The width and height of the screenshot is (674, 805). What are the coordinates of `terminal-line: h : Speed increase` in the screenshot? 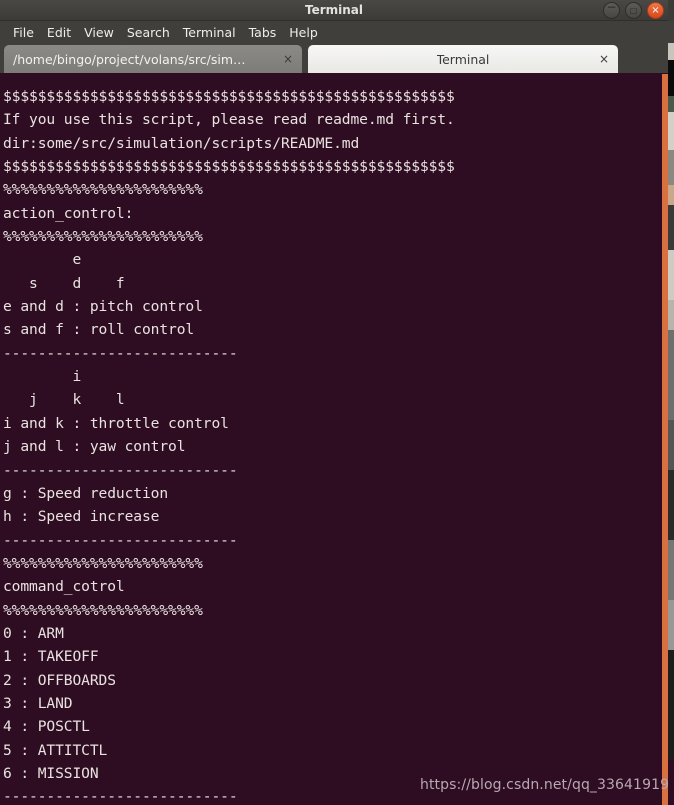 It's located at (81, 517).